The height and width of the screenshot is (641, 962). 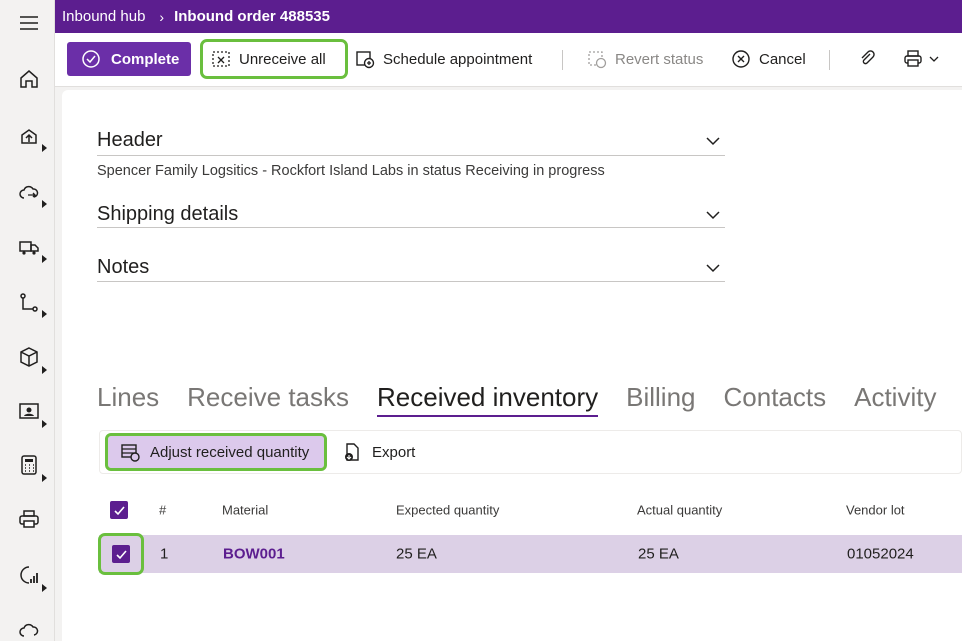 I want to click on breadcrumb-parent-link: Inbound hub, so click(x=103, y=16).